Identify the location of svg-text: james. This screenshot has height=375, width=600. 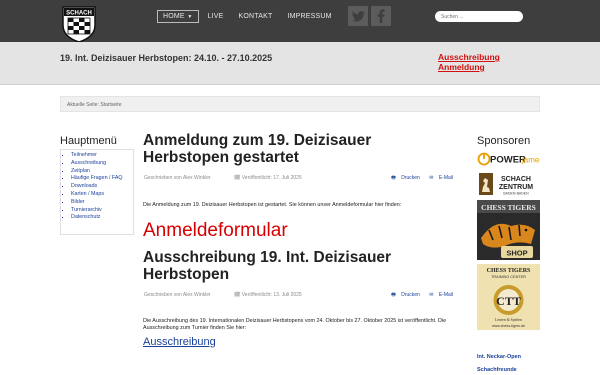
(530, 160).